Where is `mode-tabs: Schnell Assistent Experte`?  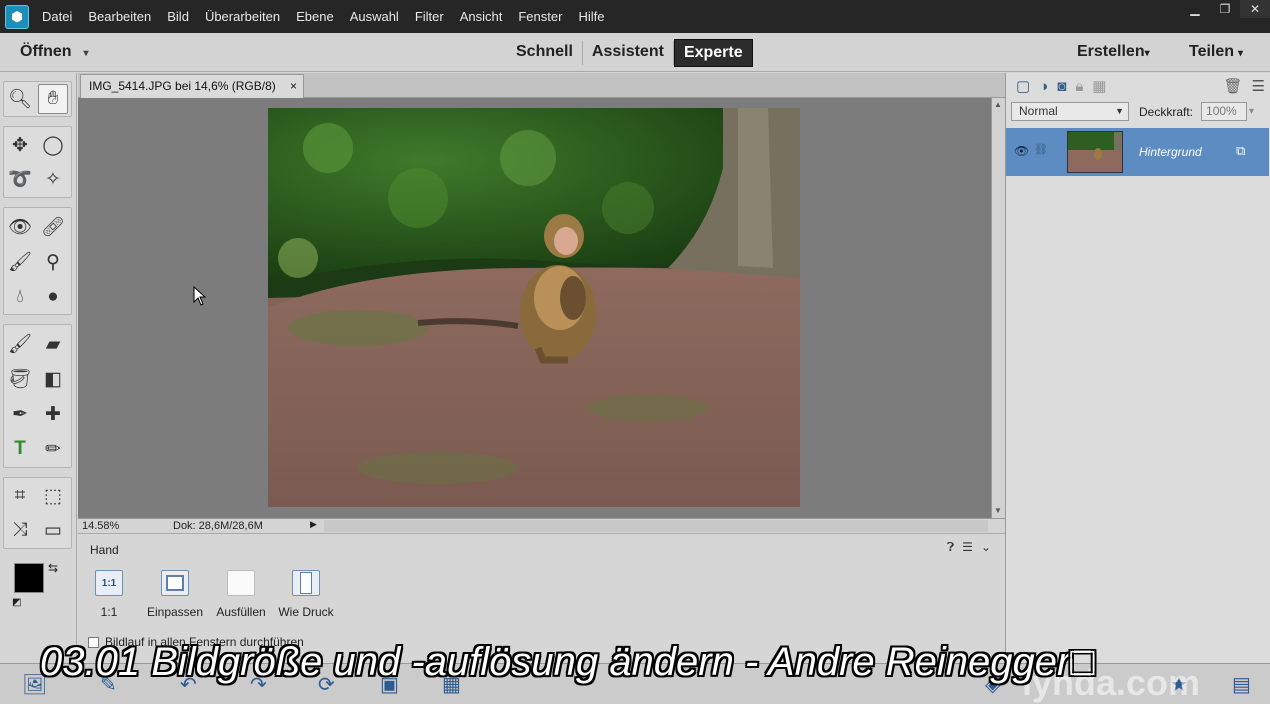 mode-tabs: Schnell Assistent Experte is located at coordinates (630, 53).